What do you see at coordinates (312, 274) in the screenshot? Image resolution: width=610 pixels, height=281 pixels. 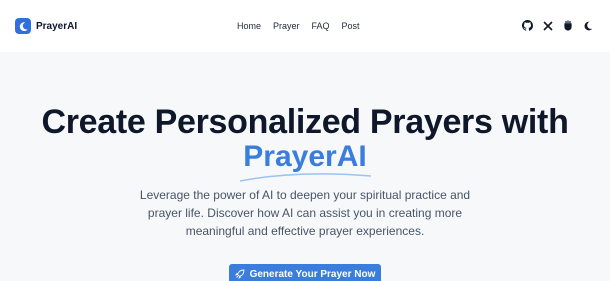 I see `generate-prayer-label: Generate Your Prayer Now` at bounding box center [312, 274].